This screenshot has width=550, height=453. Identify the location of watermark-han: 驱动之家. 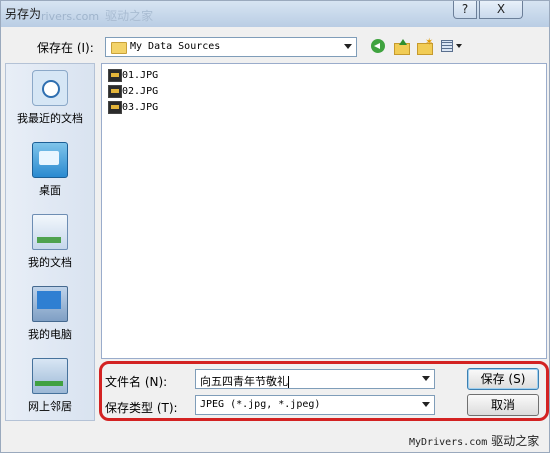
(129, 16).